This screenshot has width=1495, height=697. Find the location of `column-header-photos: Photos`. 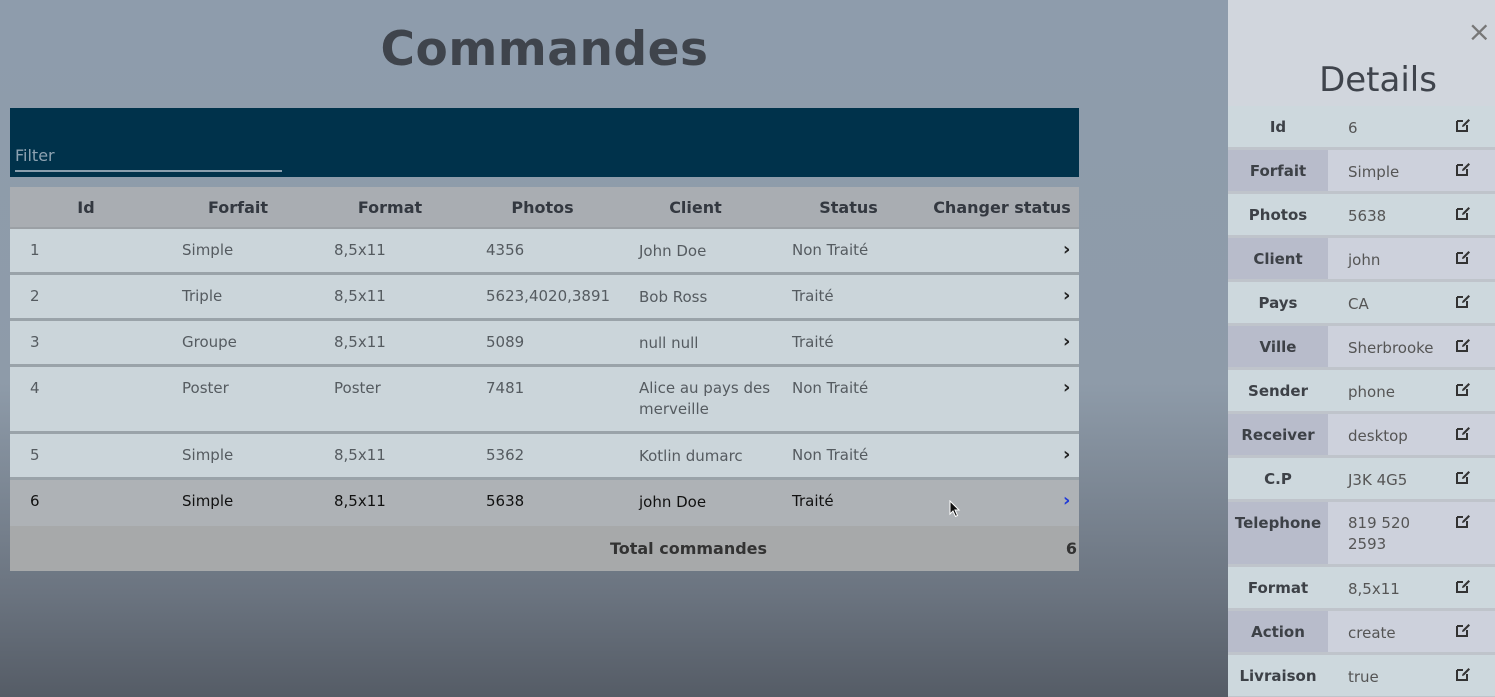

column-header-photos: Photos is located at coordinates (542, 207).